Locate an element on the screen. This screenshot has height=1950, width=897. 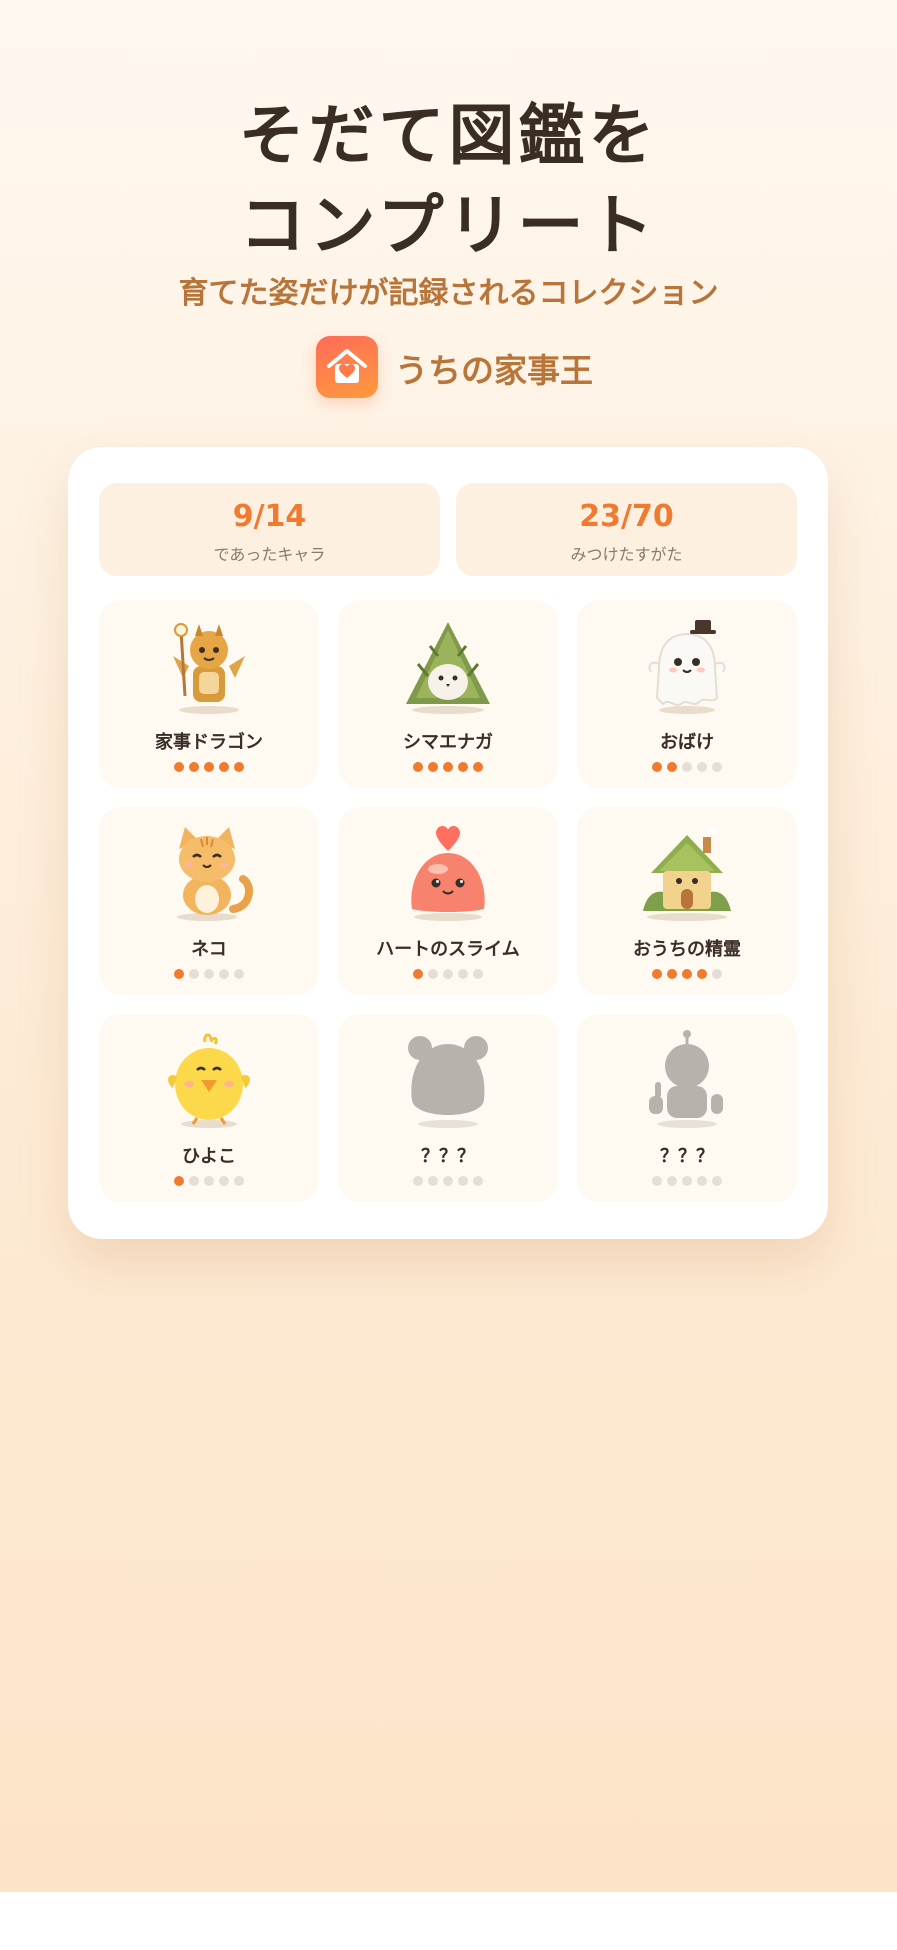
character-tile-obake: おばけ is located at coordinates (687, 694).